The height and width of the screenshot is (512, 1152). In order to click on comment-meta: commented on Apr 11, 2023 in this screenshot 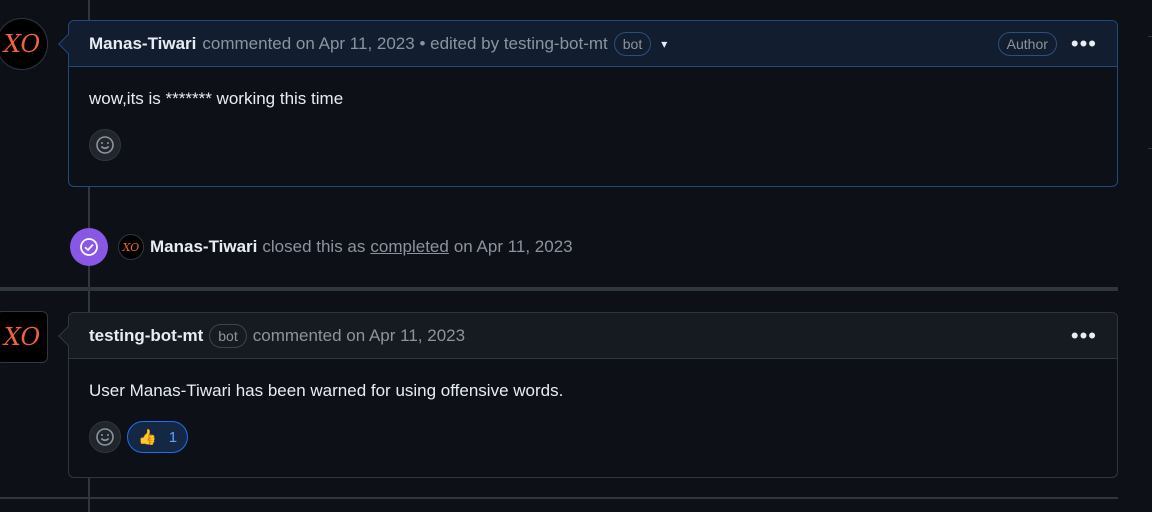, I will do `click(359, 335)`.